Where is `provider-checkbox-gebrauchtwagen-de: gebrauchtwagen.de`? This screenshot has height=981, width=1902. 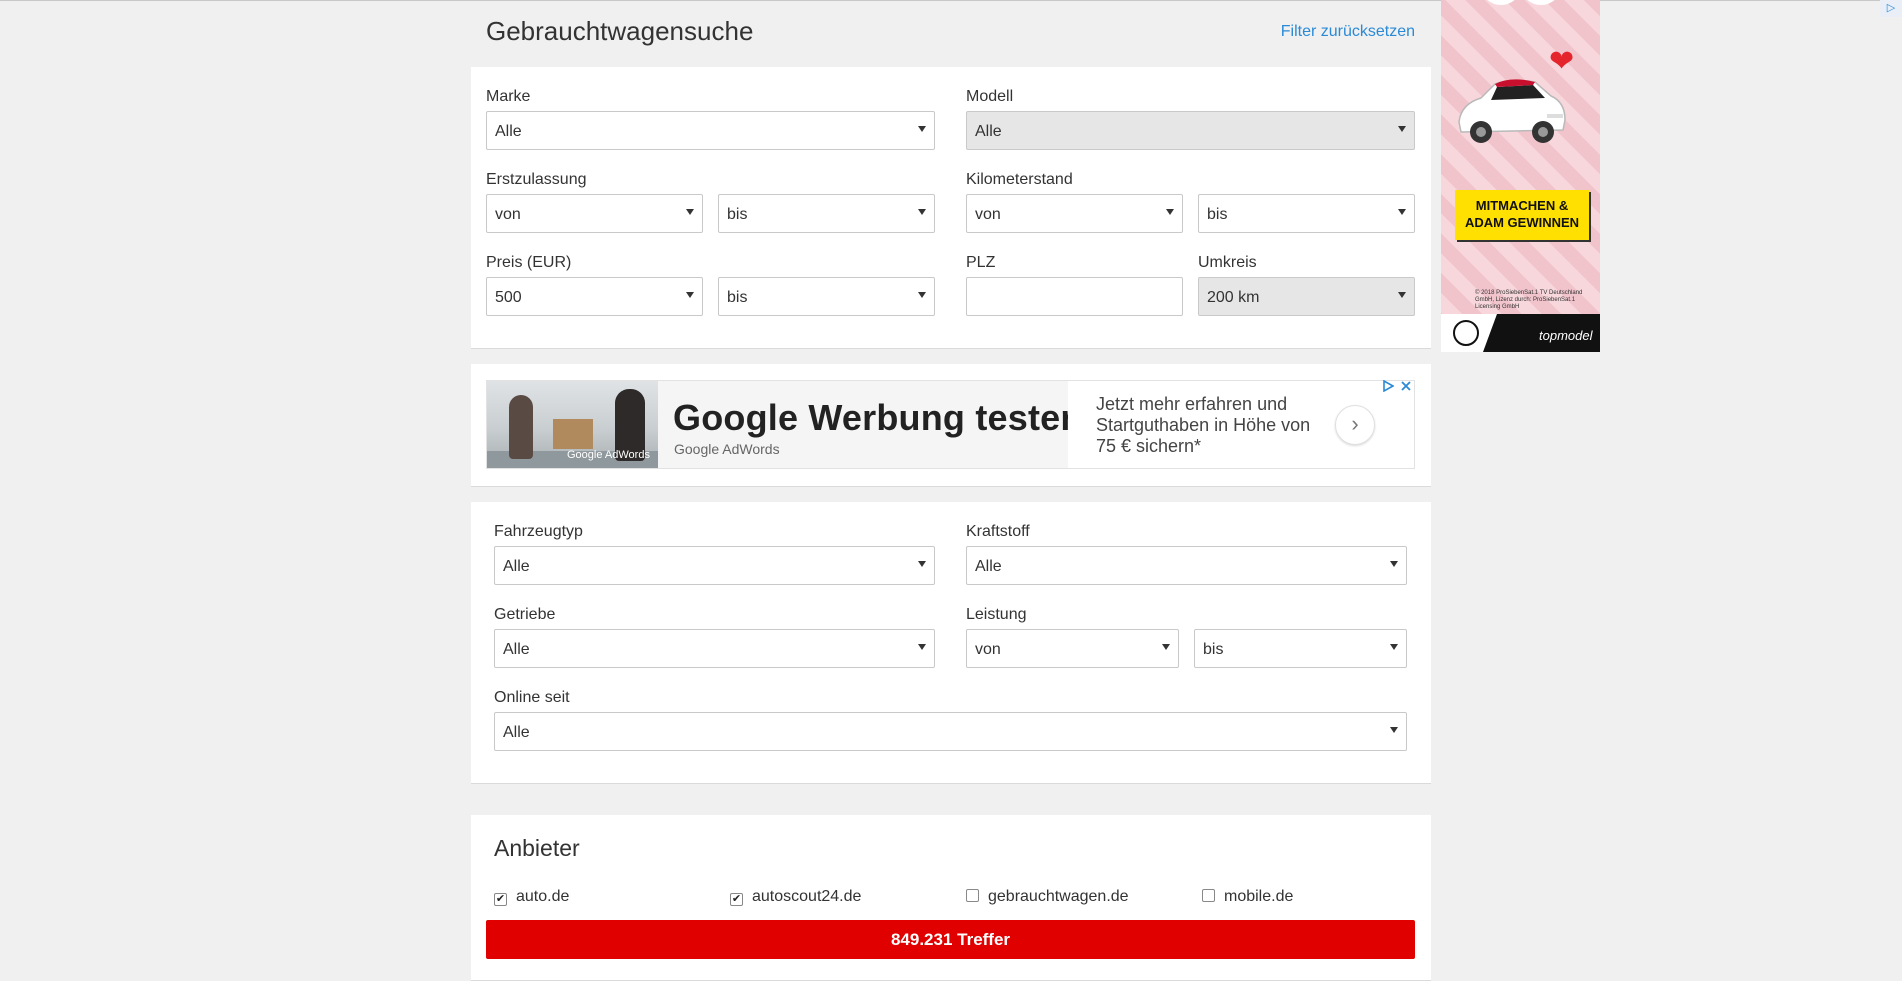
provider-checkbox-gebrauchtwagen-de: gebrauchtwagen.de is located at coordinates (1047, 897).